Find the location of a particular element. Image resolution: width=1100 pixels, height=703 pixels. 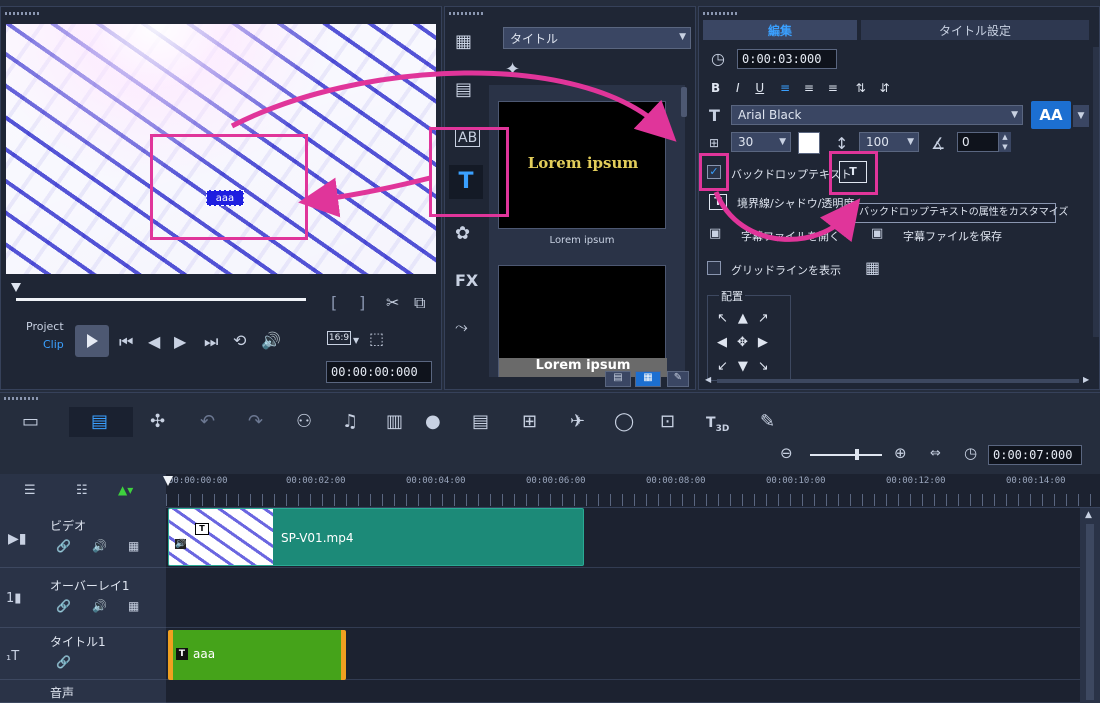

timeline-timecode: 0:00:07:000 is located at coordinates (1035, 455).